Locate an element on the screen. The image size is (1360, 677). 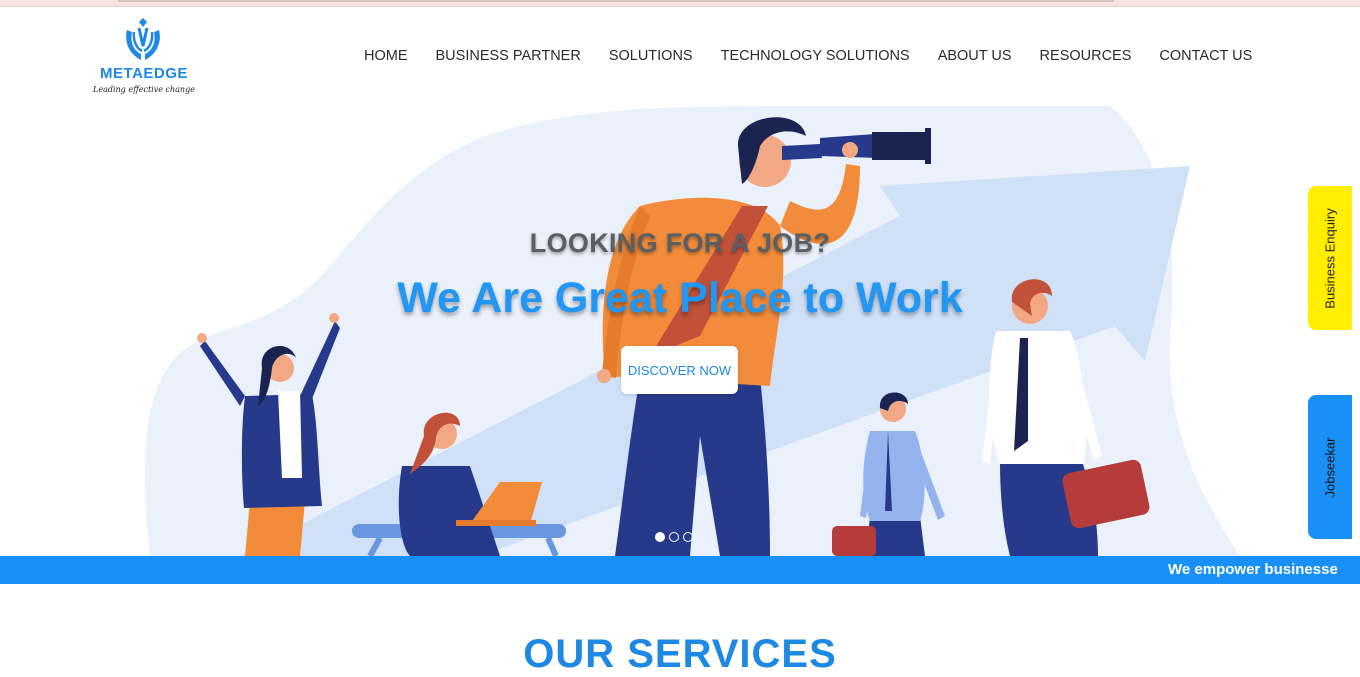
hero-title: We Are Great Place to Work is located at coordinates (680, 298).